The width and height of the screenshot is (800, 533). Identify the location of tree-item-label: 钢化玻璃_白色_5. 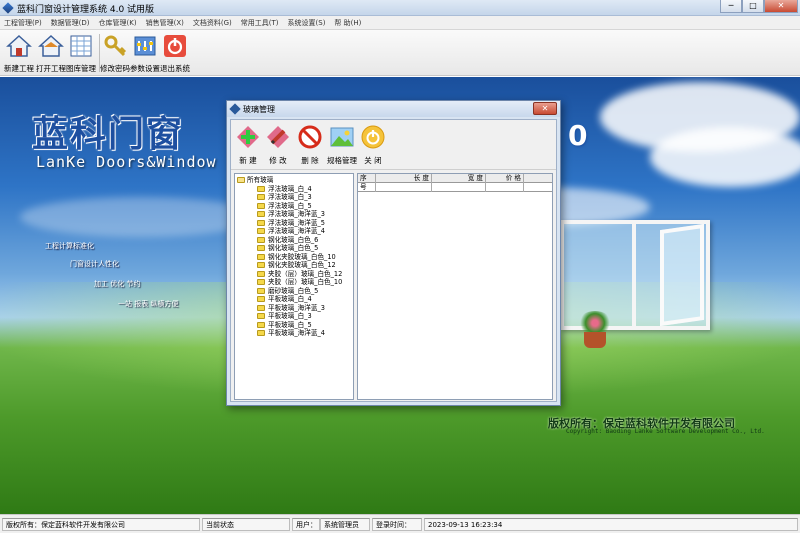
(293, 248).